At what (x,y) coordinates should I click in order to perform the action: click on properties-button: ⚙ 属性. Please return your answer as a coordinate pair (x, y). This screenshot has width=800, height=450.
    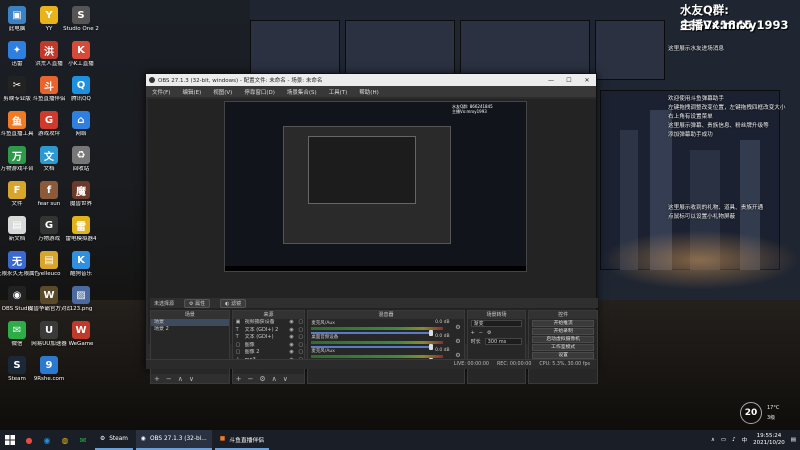
    Looking at the image, I should click on (197, 303).